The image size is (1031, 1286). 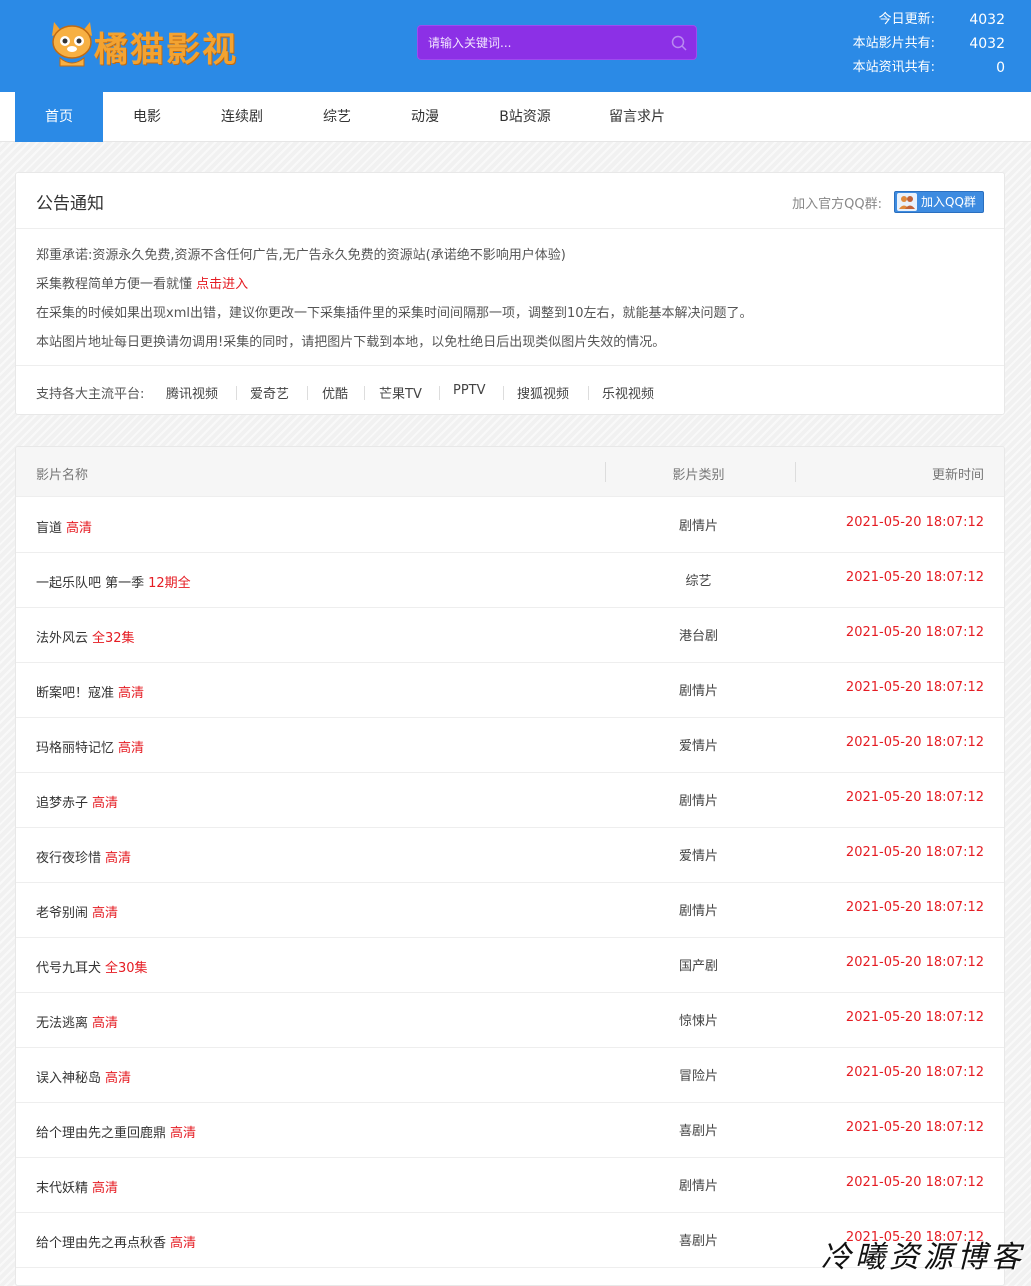 I want to click on platform-iqiyi: 爱奇艺, so click(x=269, y=392).